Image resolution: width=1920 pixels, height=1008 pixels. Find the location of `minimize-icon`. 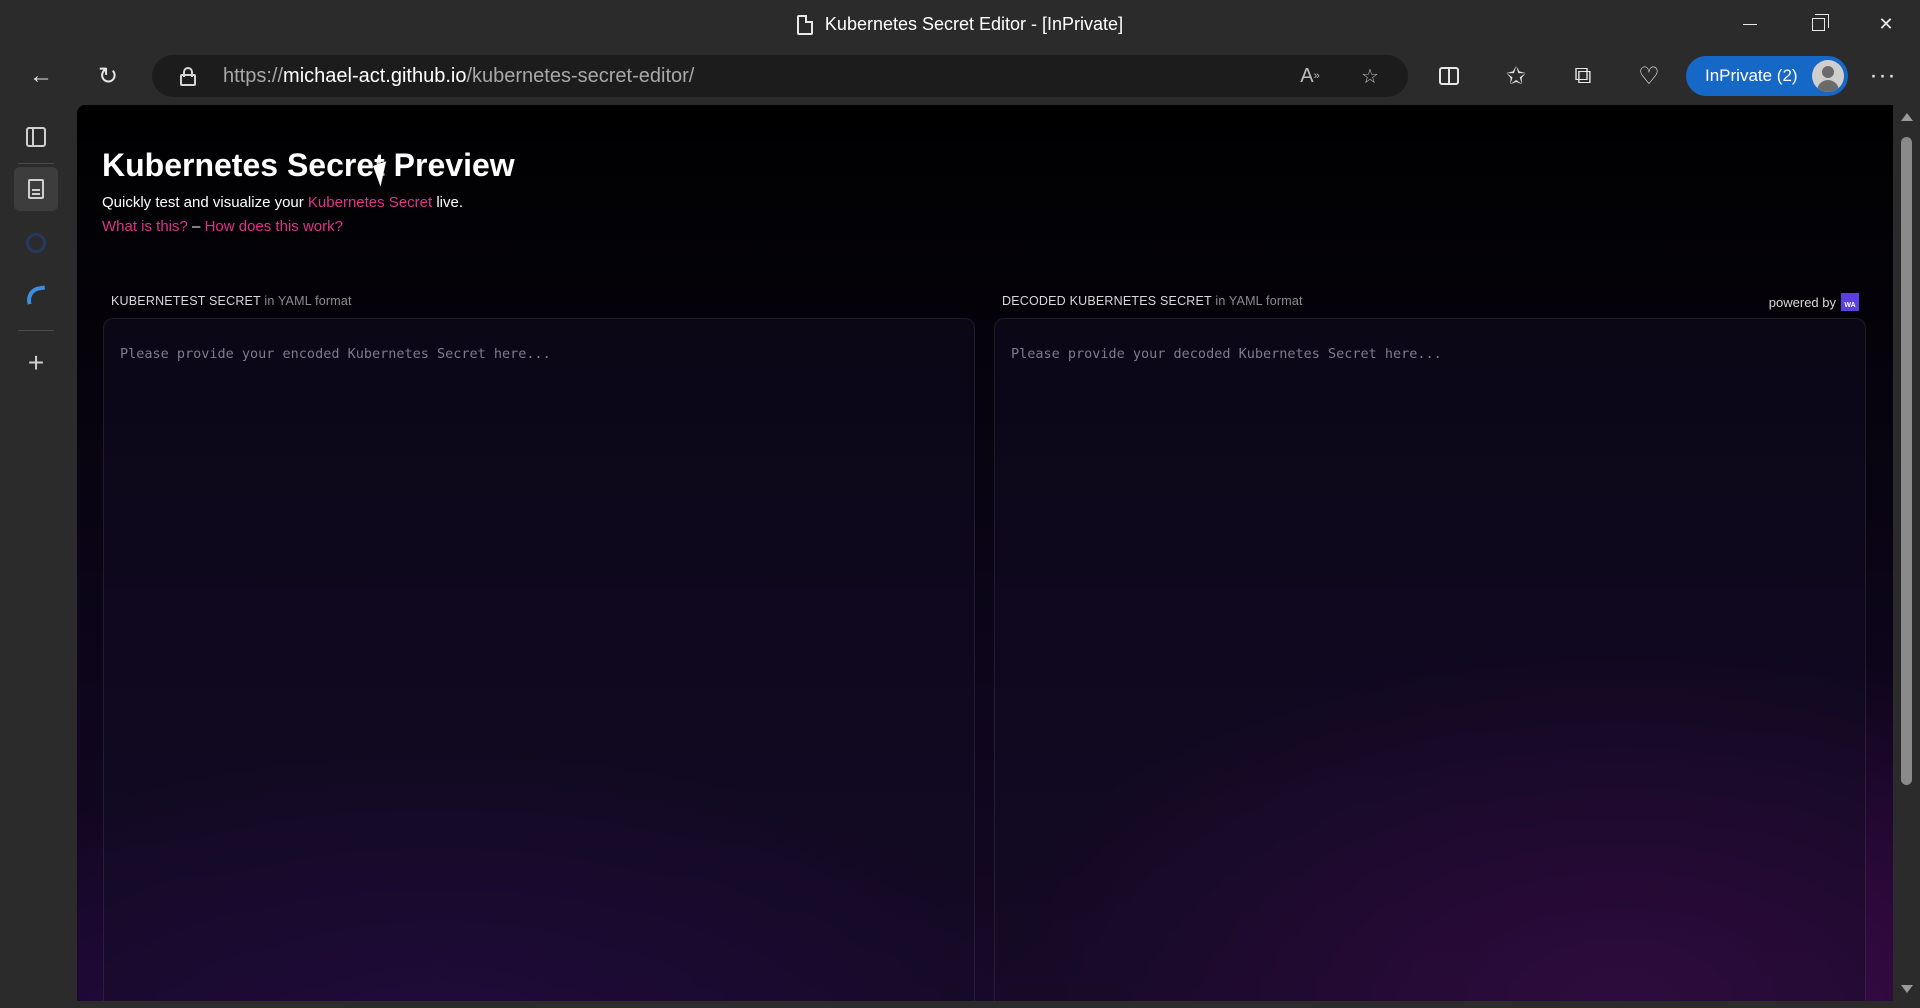

minimize-icon is located at coordinates (1750, 24).